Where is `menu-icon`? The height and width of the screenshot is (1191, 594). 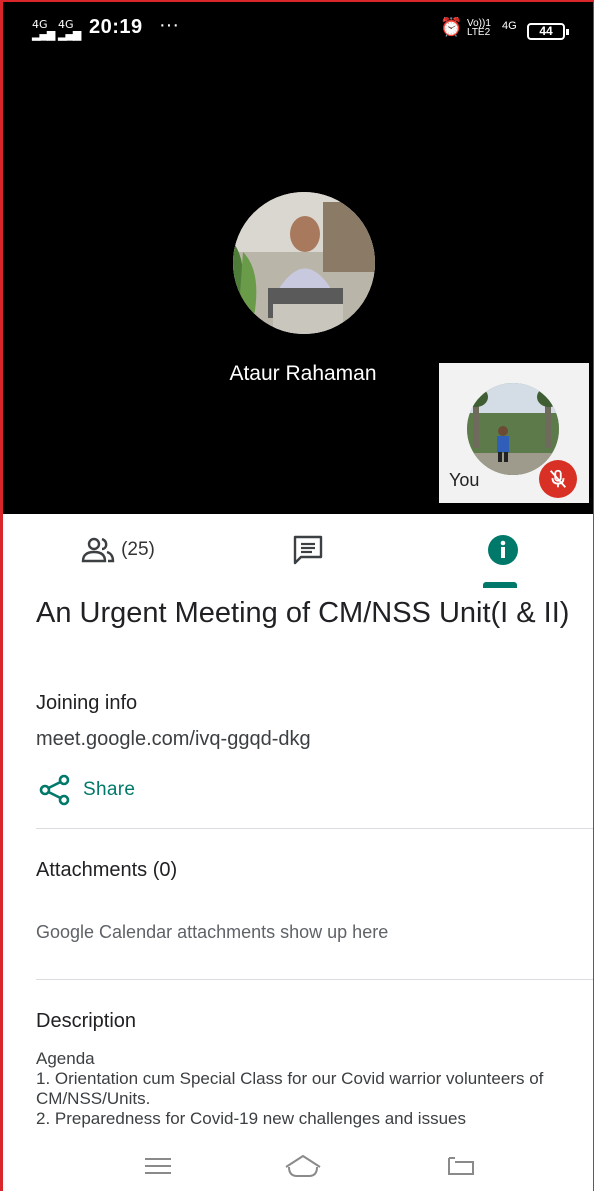
menu-icon is located at coordinates (158, 1166).